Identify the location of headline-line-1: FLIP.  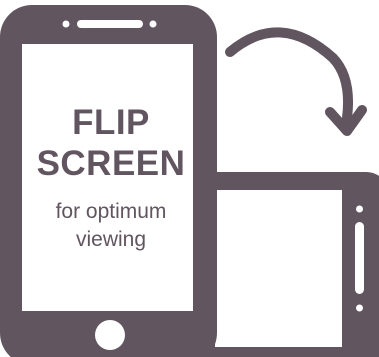
(111, 122).